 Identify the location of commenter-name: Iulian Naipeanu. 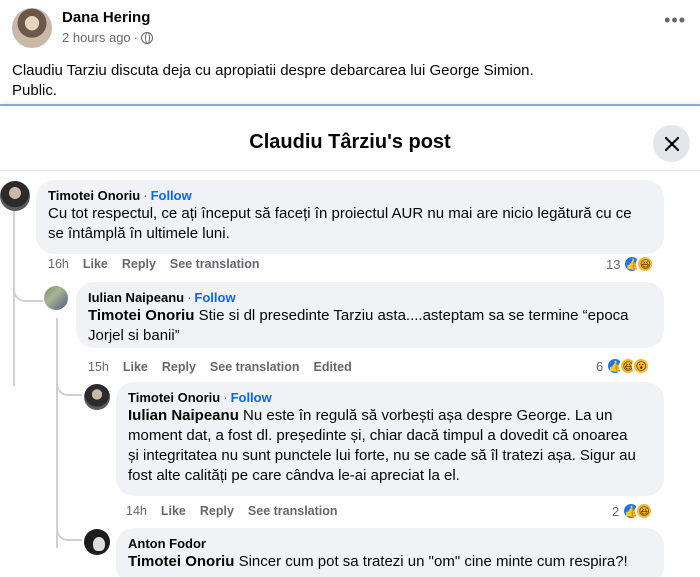
(136, 297).